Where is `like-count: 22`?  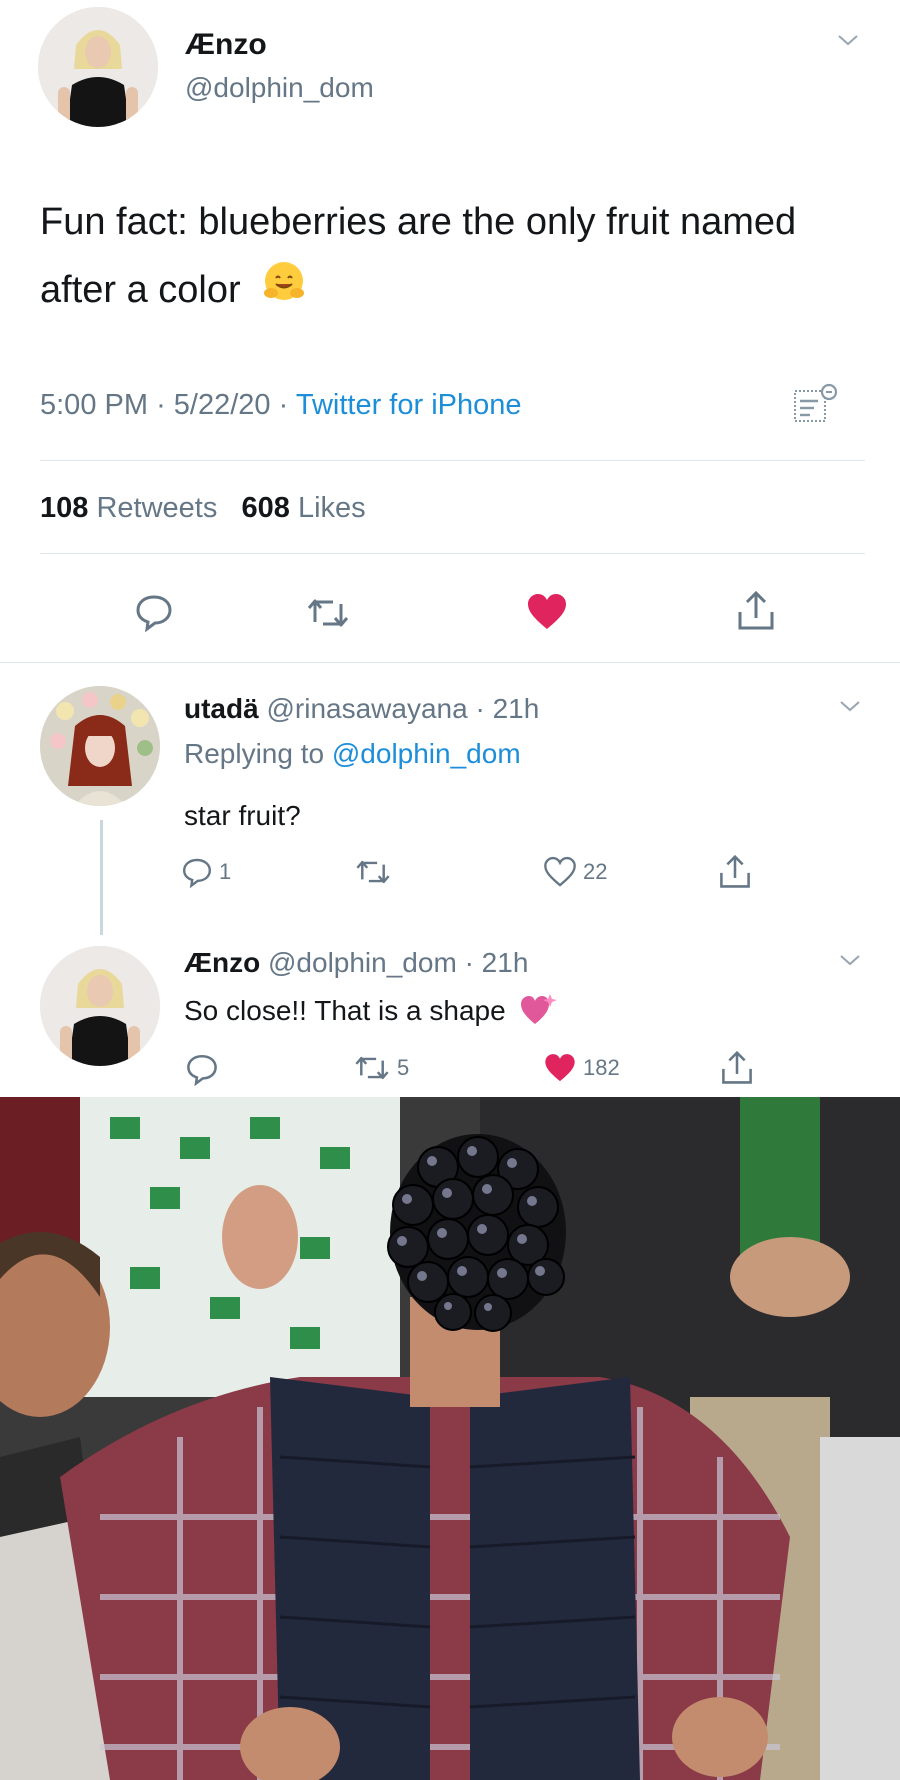 like-count: 22 is located at coordinates (595, 871).